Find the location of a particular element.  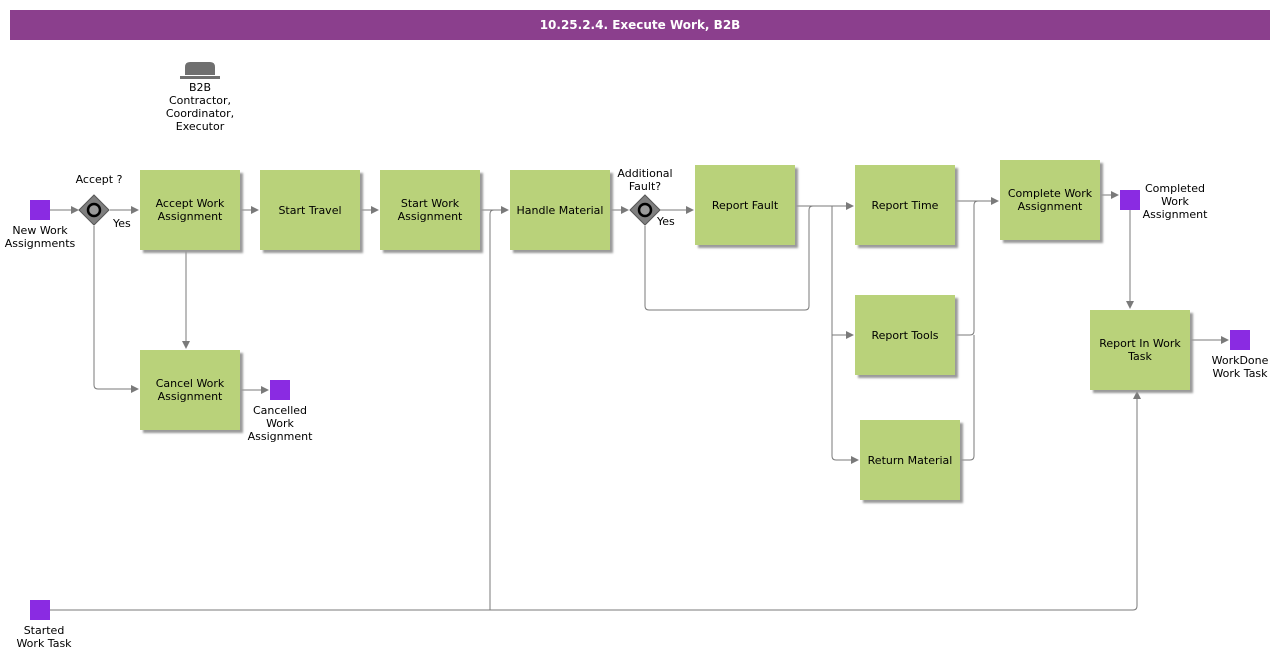

flow-report-tools-to-join is located at coordinates (967, 268).